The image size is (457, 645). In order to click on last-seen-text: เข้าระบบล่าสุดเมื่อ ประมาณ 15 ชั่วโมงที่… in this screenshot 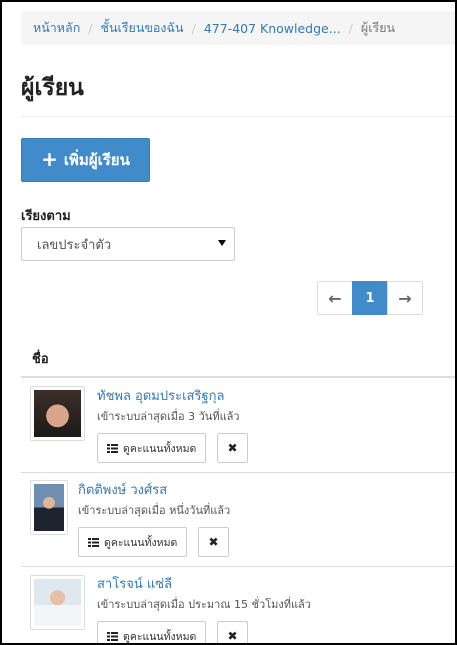, I will do `click(204, 604)`.